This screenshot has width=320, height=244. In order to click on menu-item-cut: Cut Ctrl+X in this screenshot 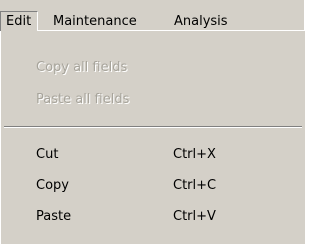, I will do `click(146, 155)`.